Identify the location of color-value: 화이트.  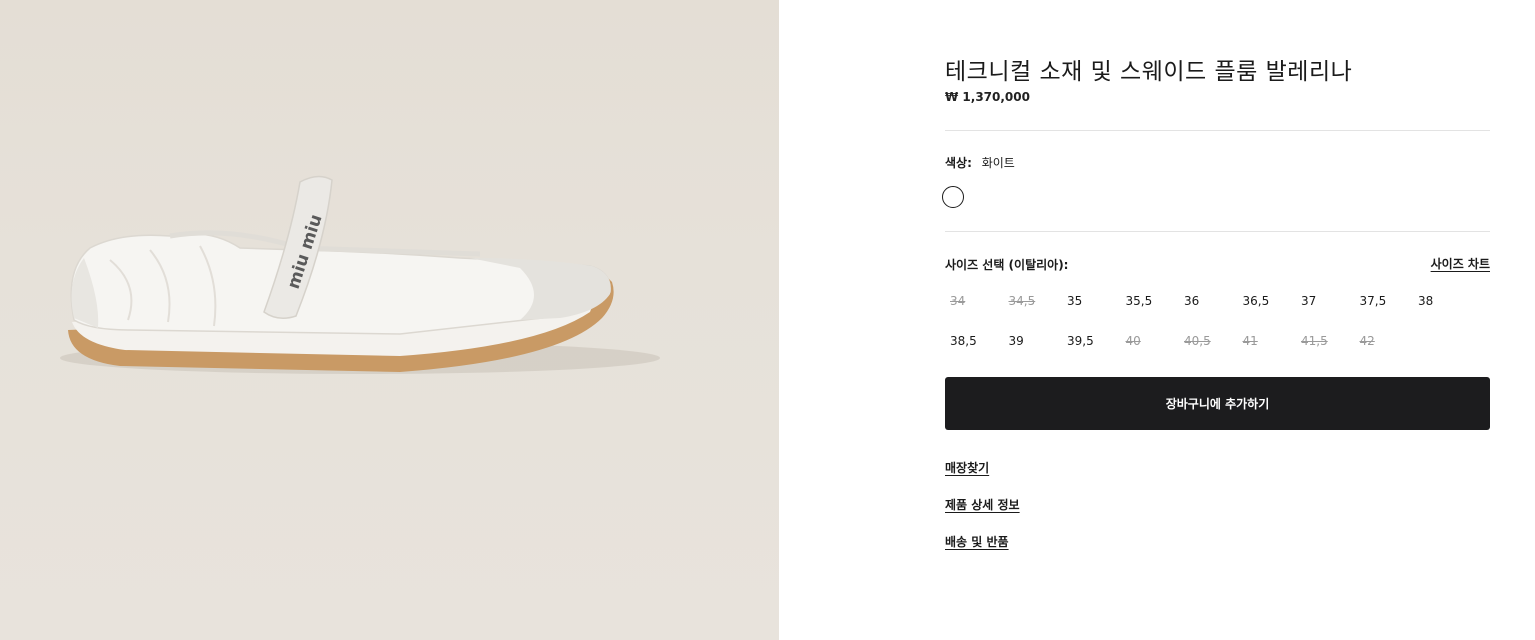
(998, 163).